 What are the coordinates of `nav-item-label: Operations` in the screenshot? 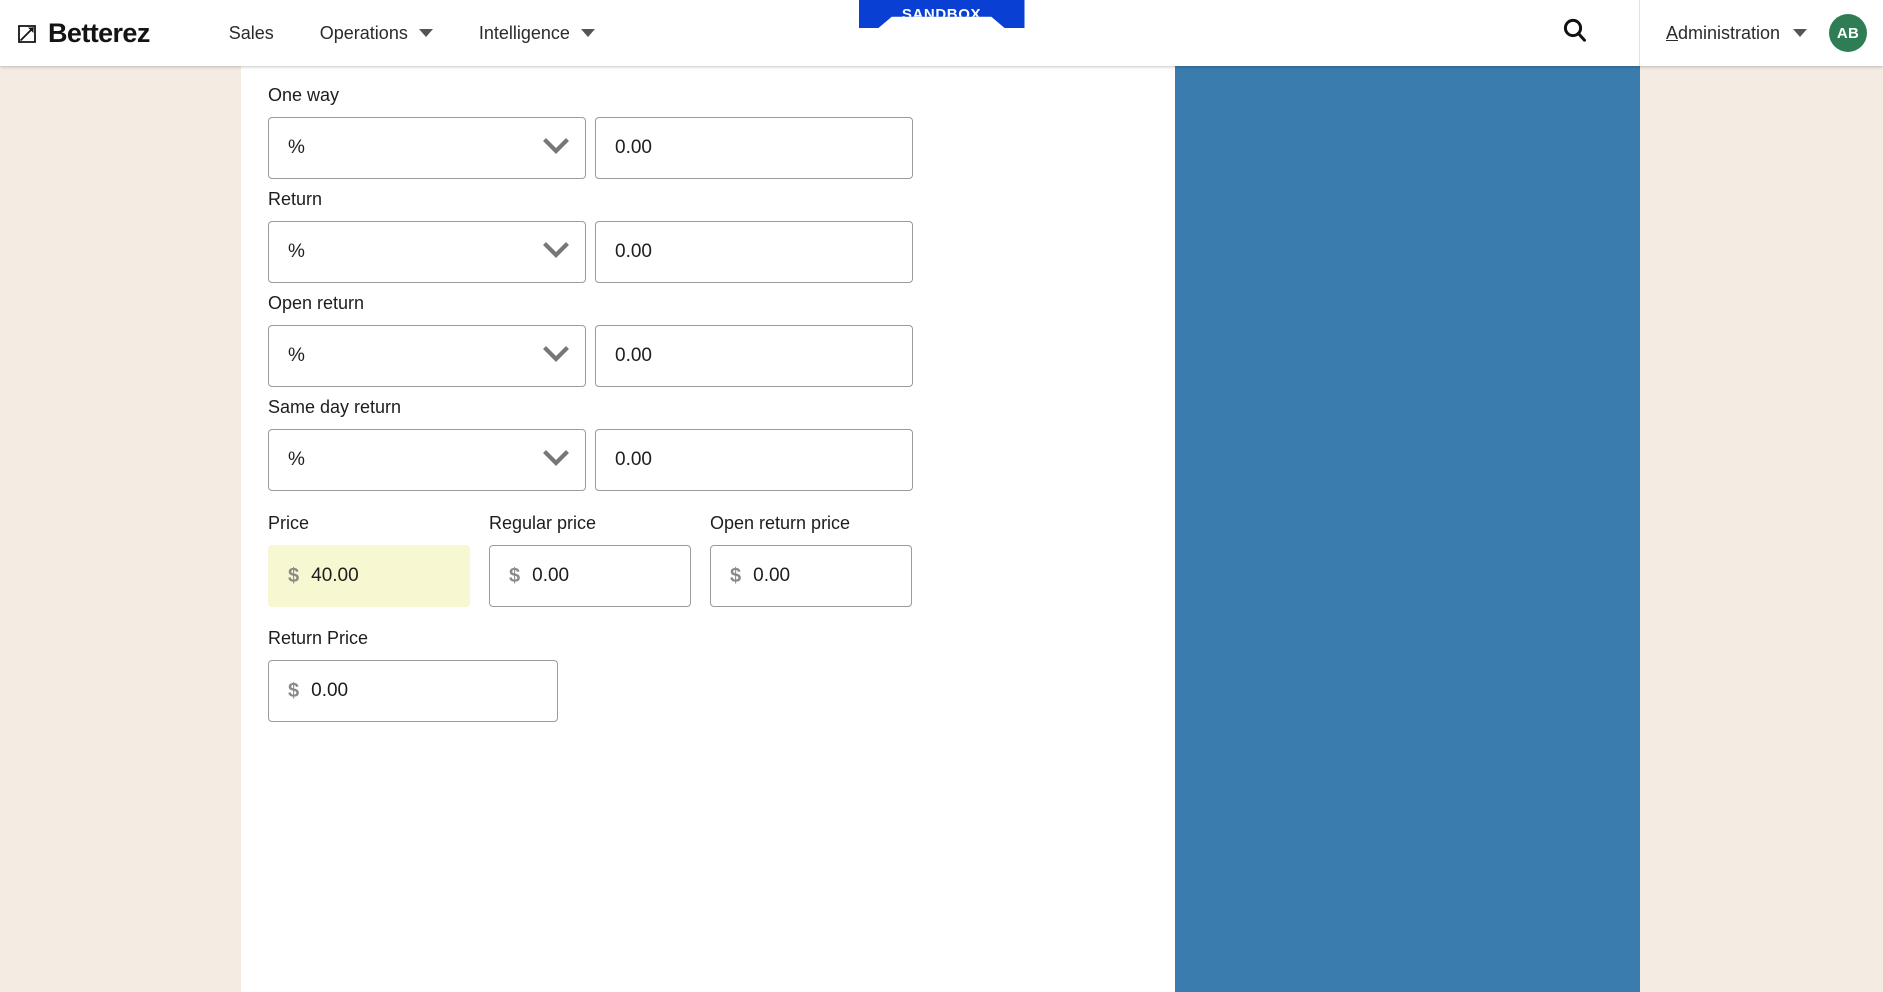 It's located at (363, 32).